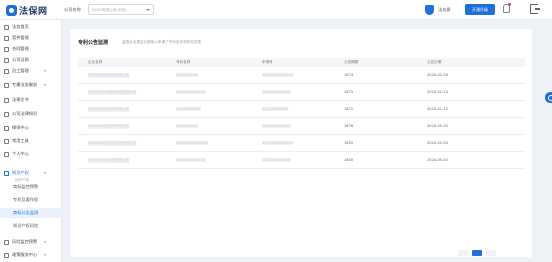 This screenshot has height=262, width=552. Describe the element at coordinates (95, 62) in the screenshot. I see `column-header: 企业名称` at that location.